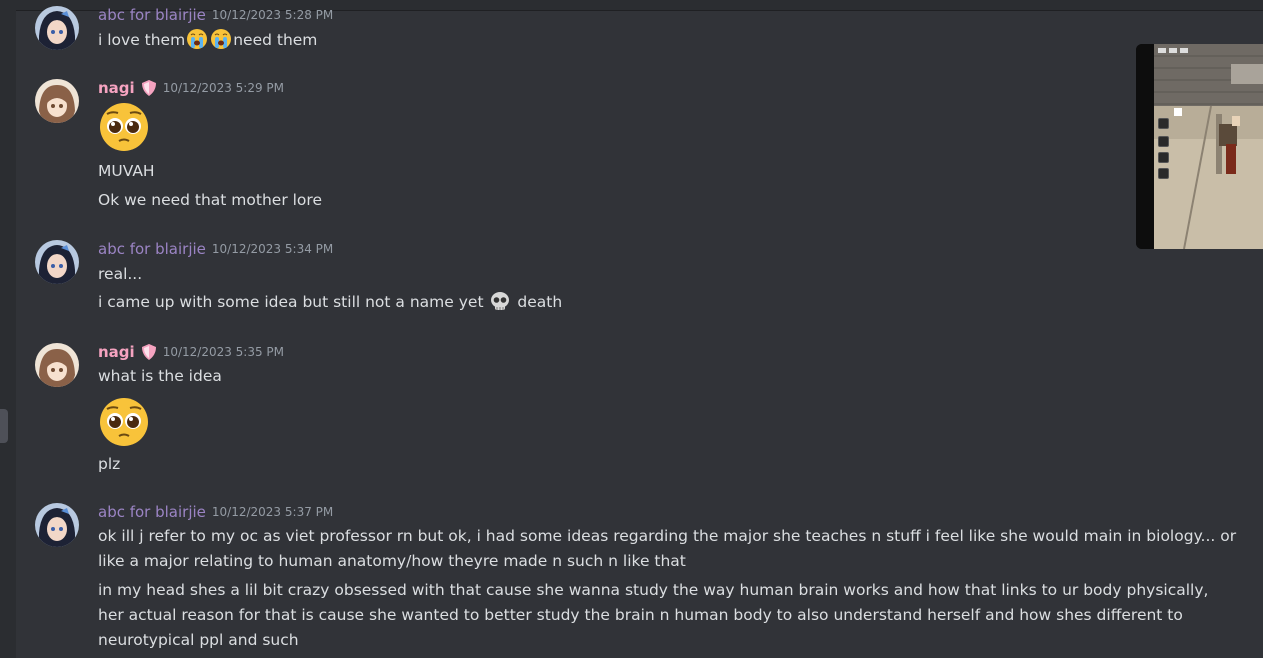 The width and height of the screenshot is (1263, 658). Describe the element at coordinates (223, 88) in the screenshot. I see `message-timestamp: 10/12/2023 5:29 PM` at that location.